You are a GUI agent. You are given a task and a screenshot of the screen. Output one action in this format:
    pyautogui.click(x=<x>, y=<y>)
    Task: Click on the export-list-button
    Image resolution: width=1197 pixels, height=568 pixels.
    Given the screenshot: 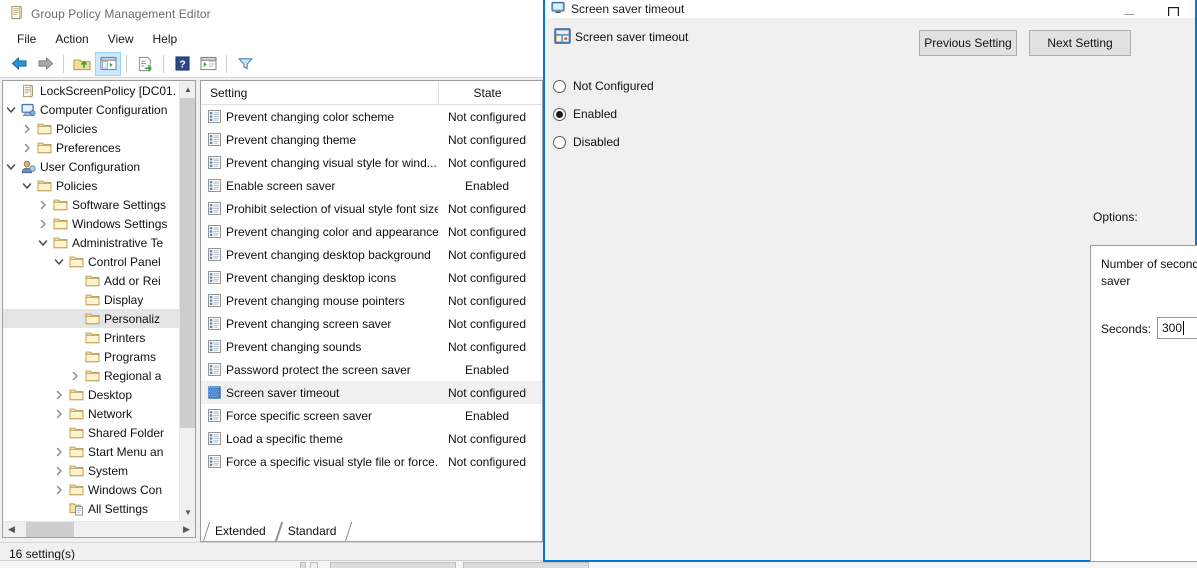 What is the action you would take?
    pyautogui.click(x=145, y=64)
    